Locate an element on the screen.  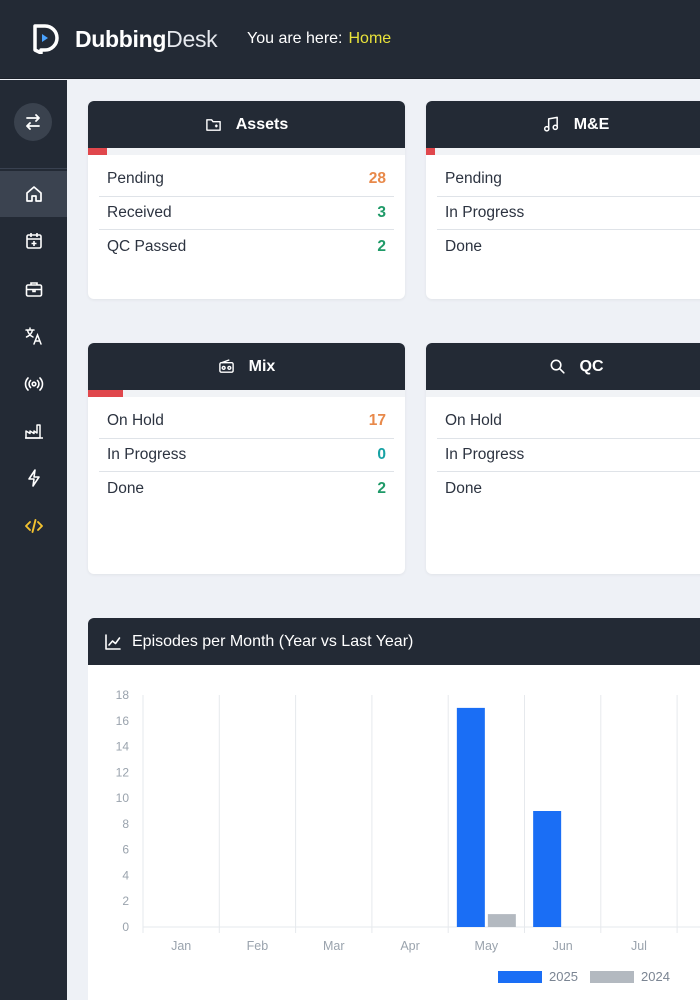
sidebar-toggle-button is located at coordinates (33, 122).